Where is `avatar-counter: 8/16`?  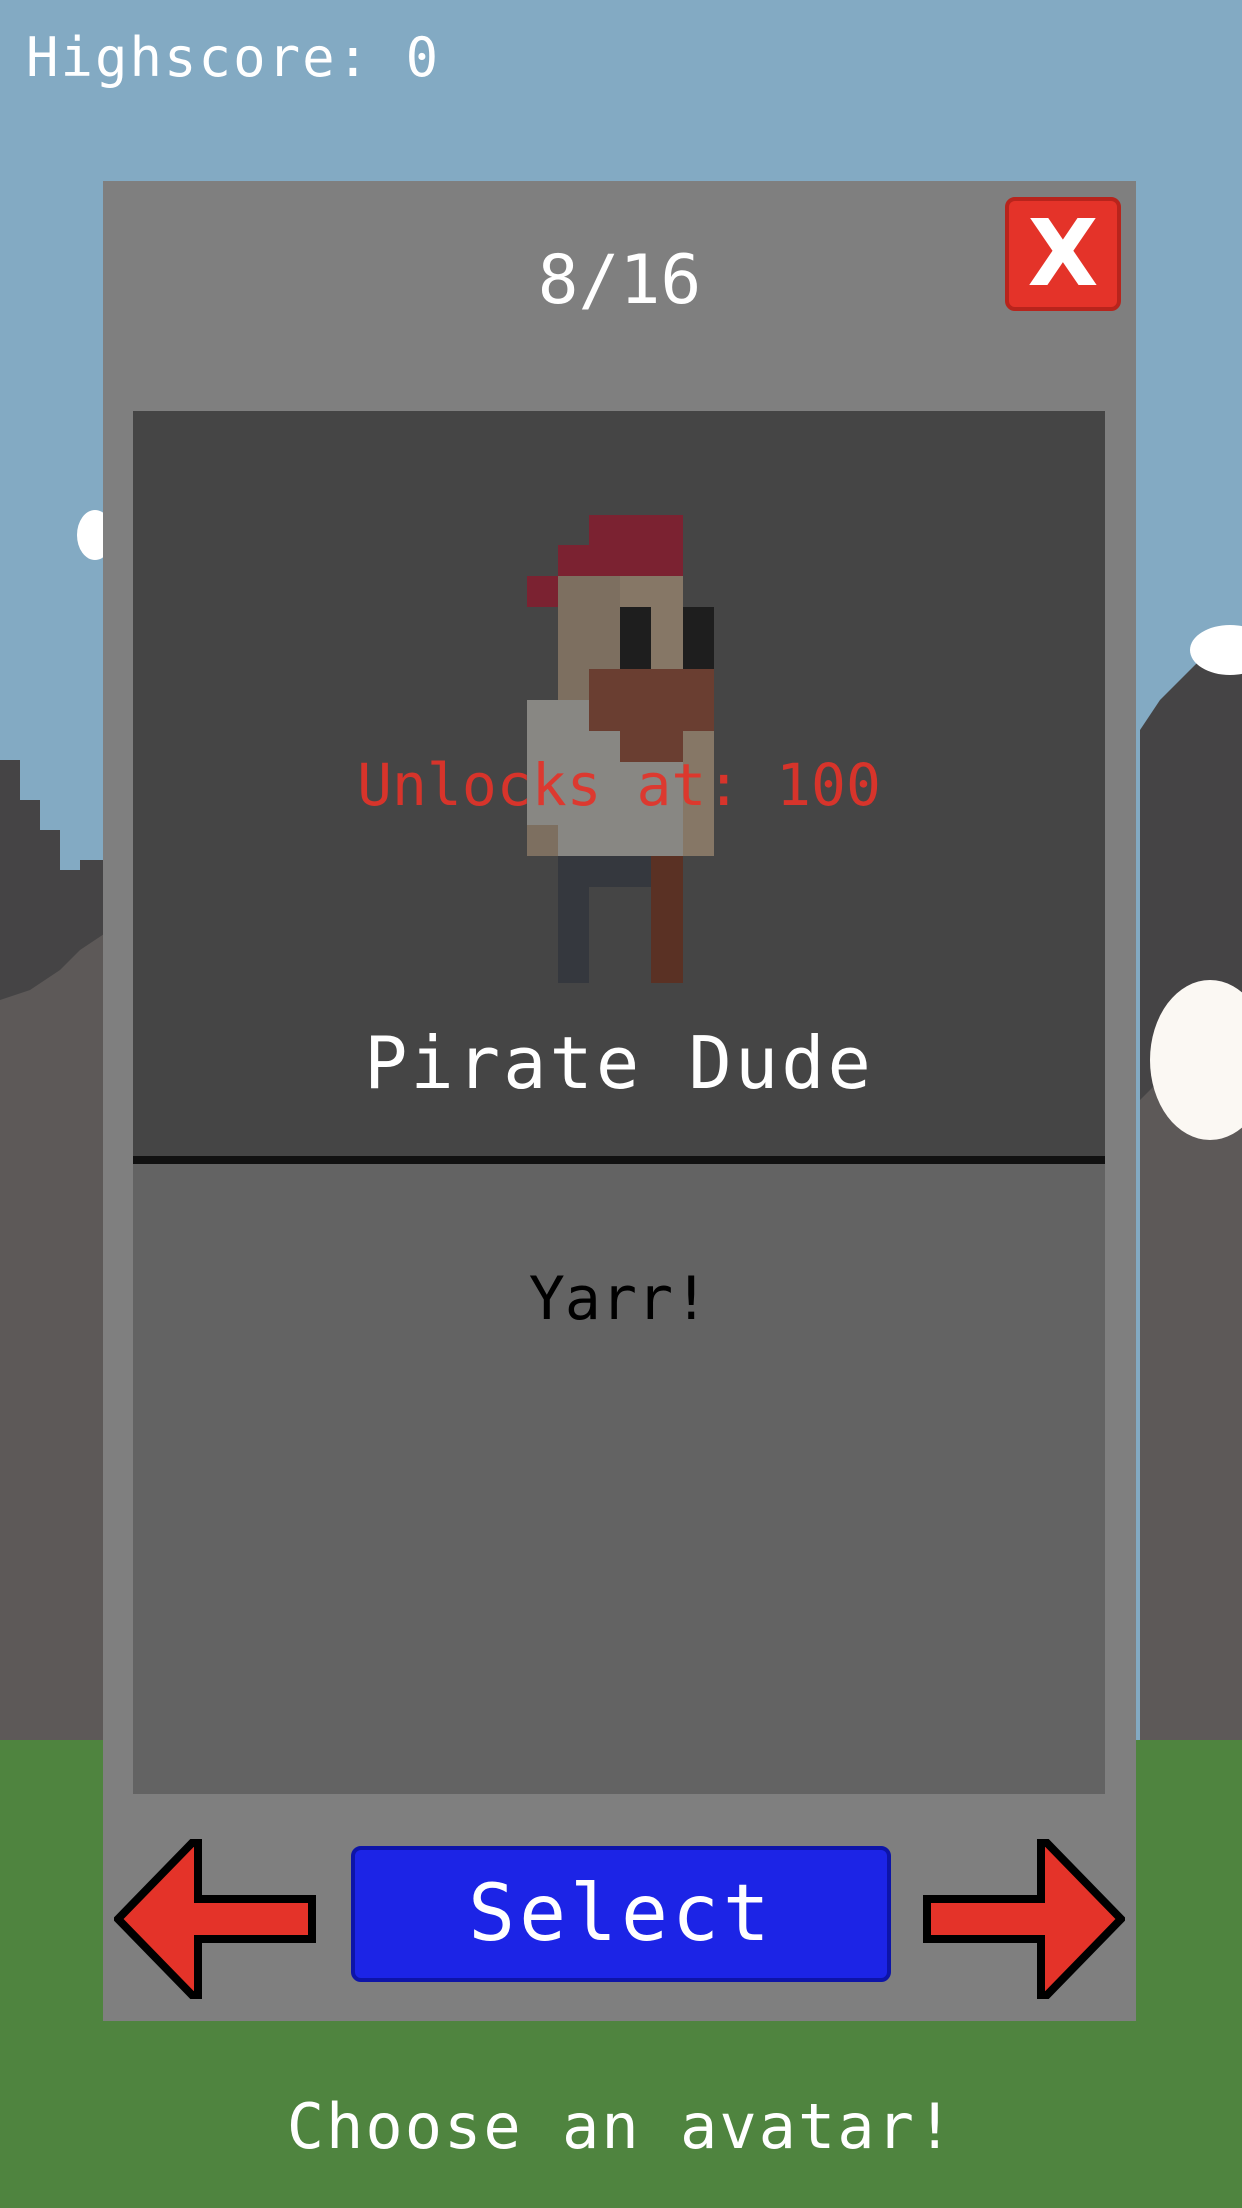
avatar-counter: 8/16 is located at coordinates (619, 280).